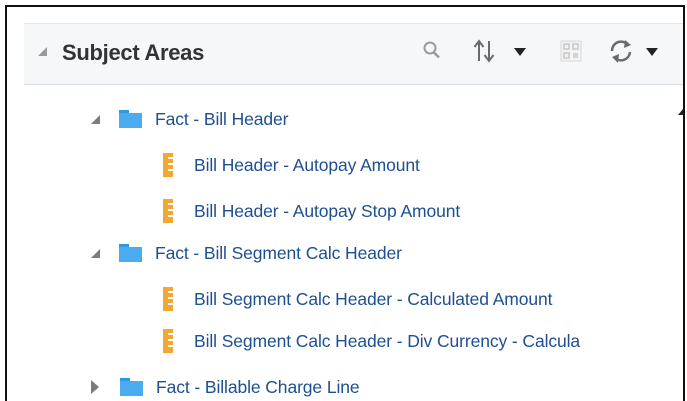 The width and height of the screenshot is (687, 401). I want to click on disabled-tool-button, so click(571, 54).